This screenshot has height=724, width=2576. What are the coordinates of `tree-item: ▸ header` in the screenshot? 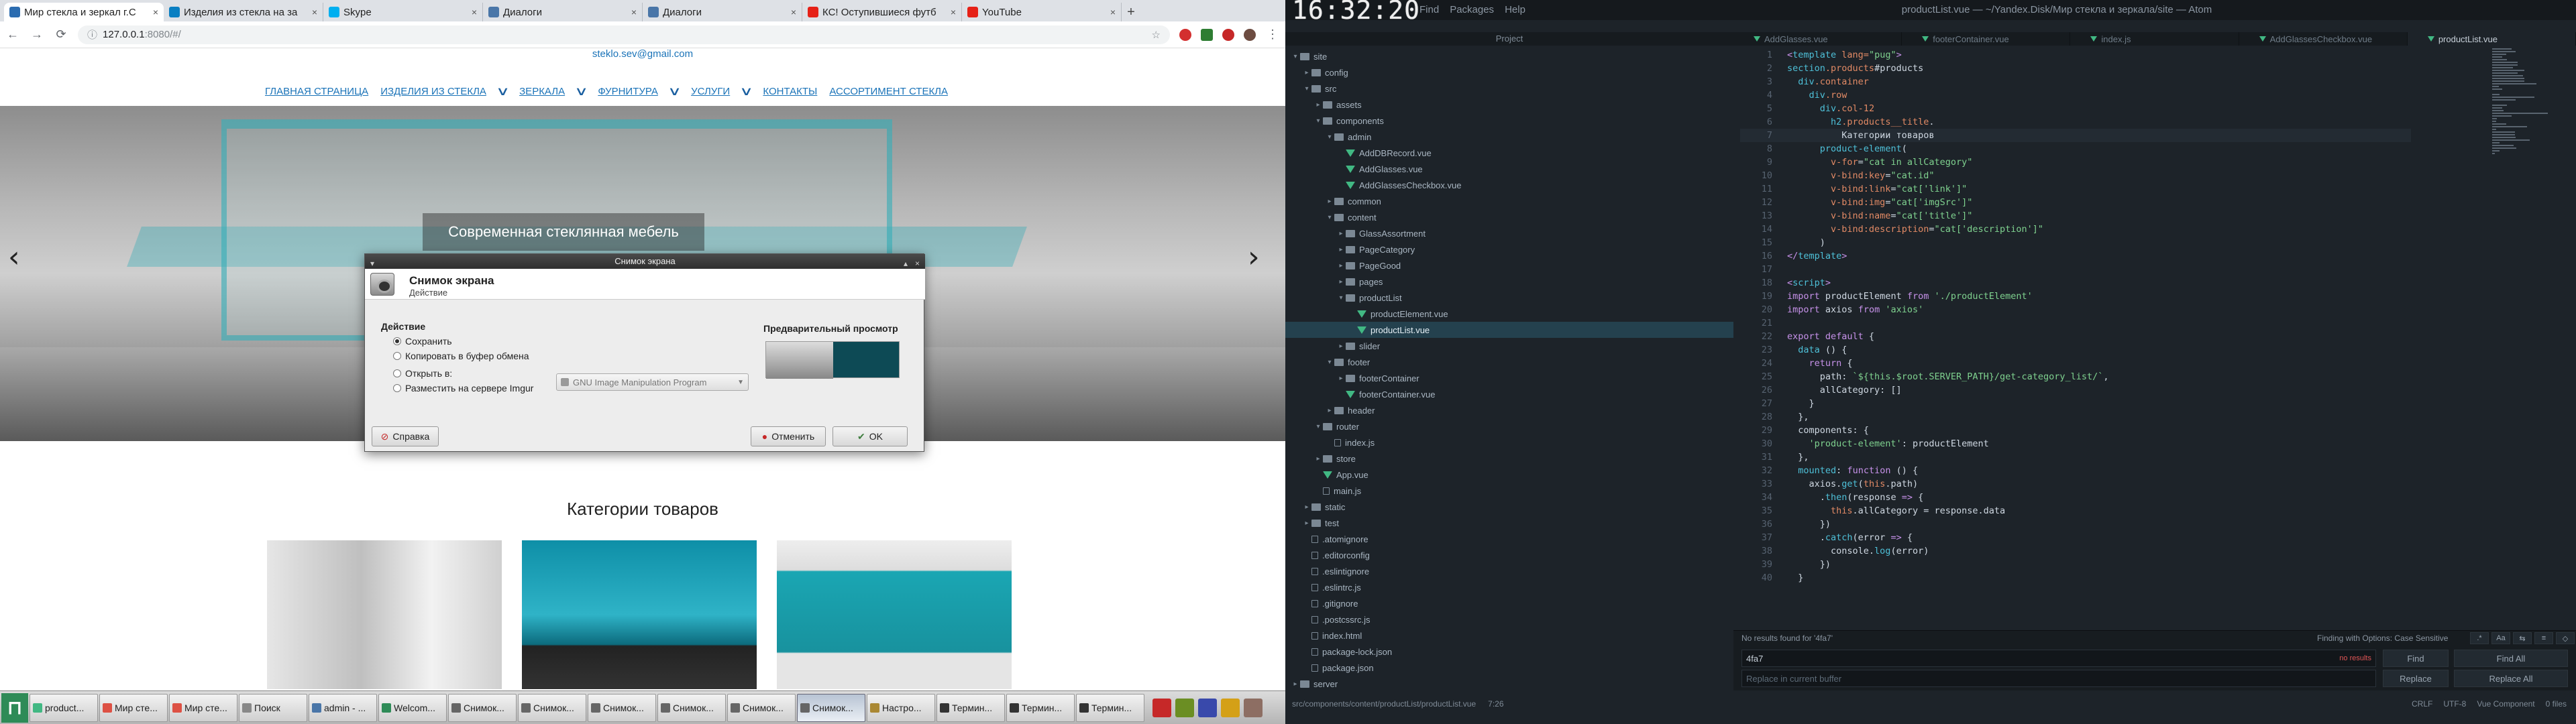 It's located at (1509, 410).